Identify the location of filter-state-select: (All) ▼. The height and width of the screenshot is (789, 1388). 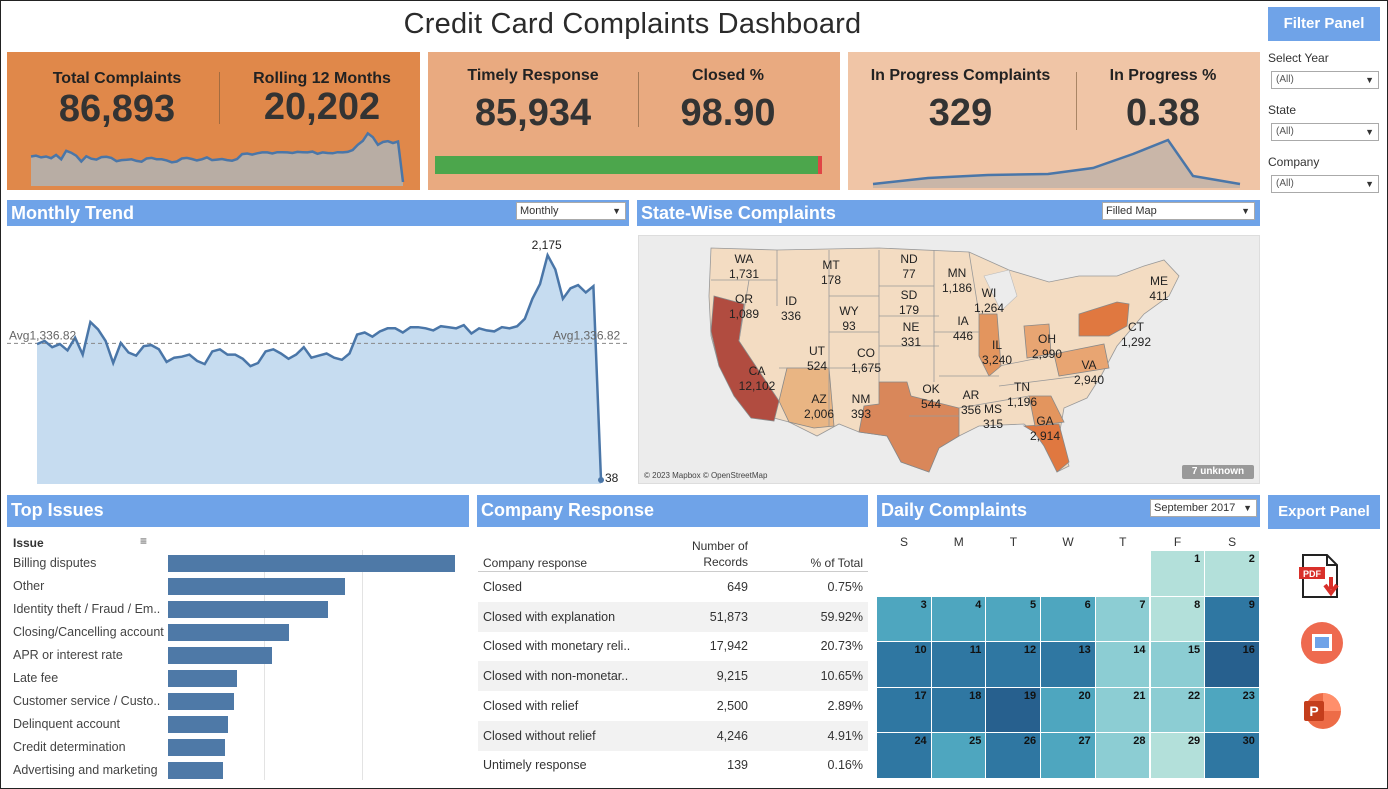
(1325, 132).